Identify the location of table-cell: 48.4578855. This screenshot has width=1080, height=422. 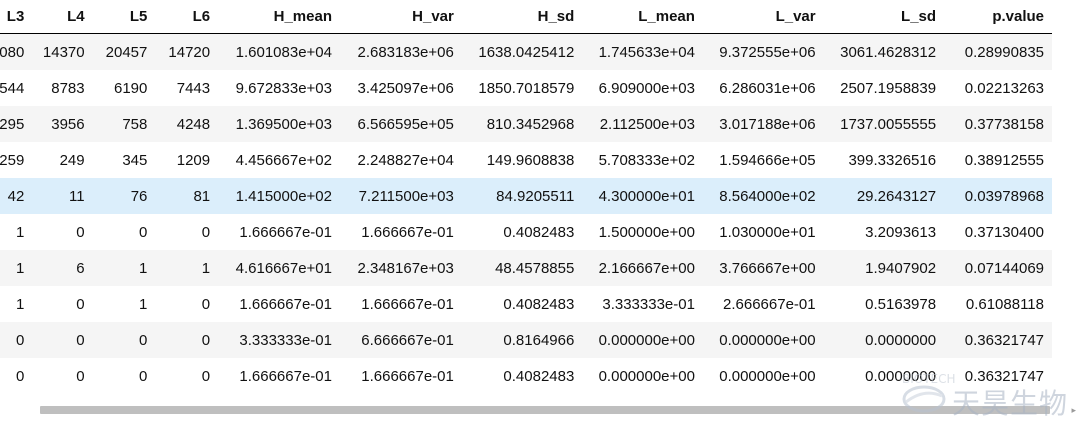
(522, 268).